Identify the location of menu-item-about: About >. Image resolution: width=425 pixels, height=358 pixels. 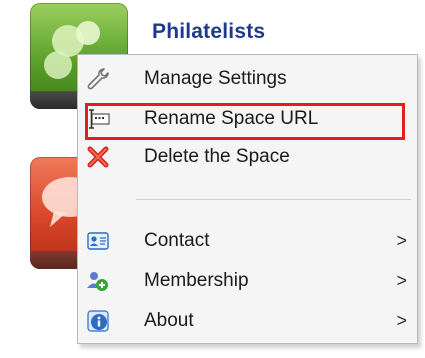
(247, 321).